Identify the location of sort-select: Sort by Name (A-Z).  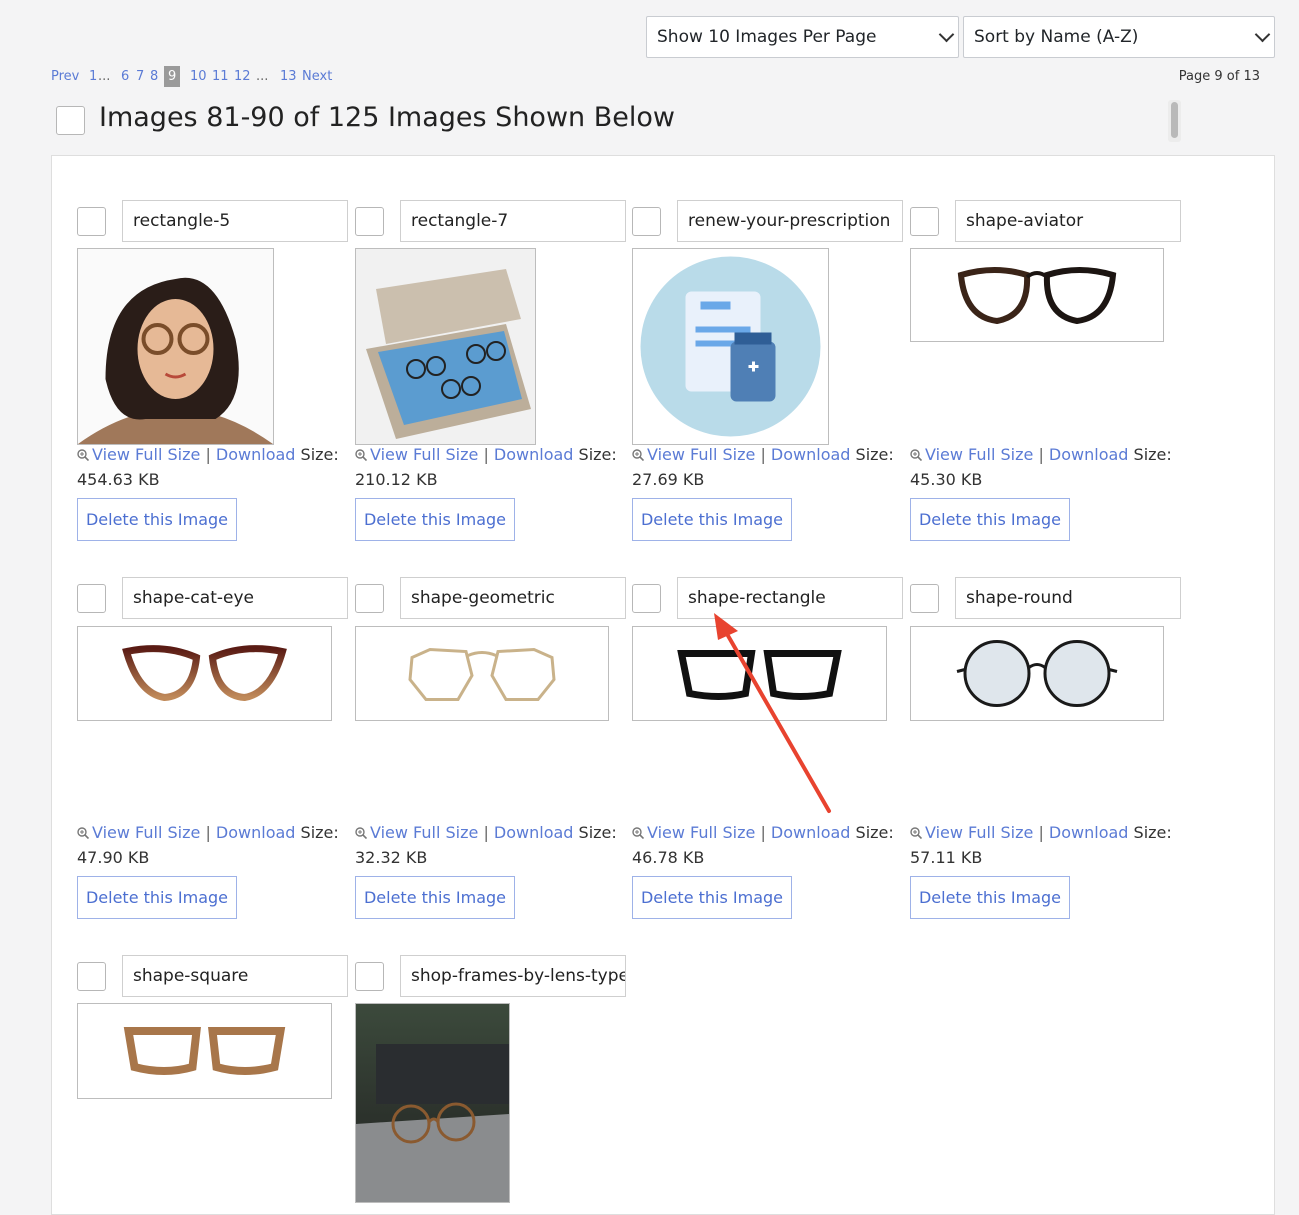
(1119, 37).